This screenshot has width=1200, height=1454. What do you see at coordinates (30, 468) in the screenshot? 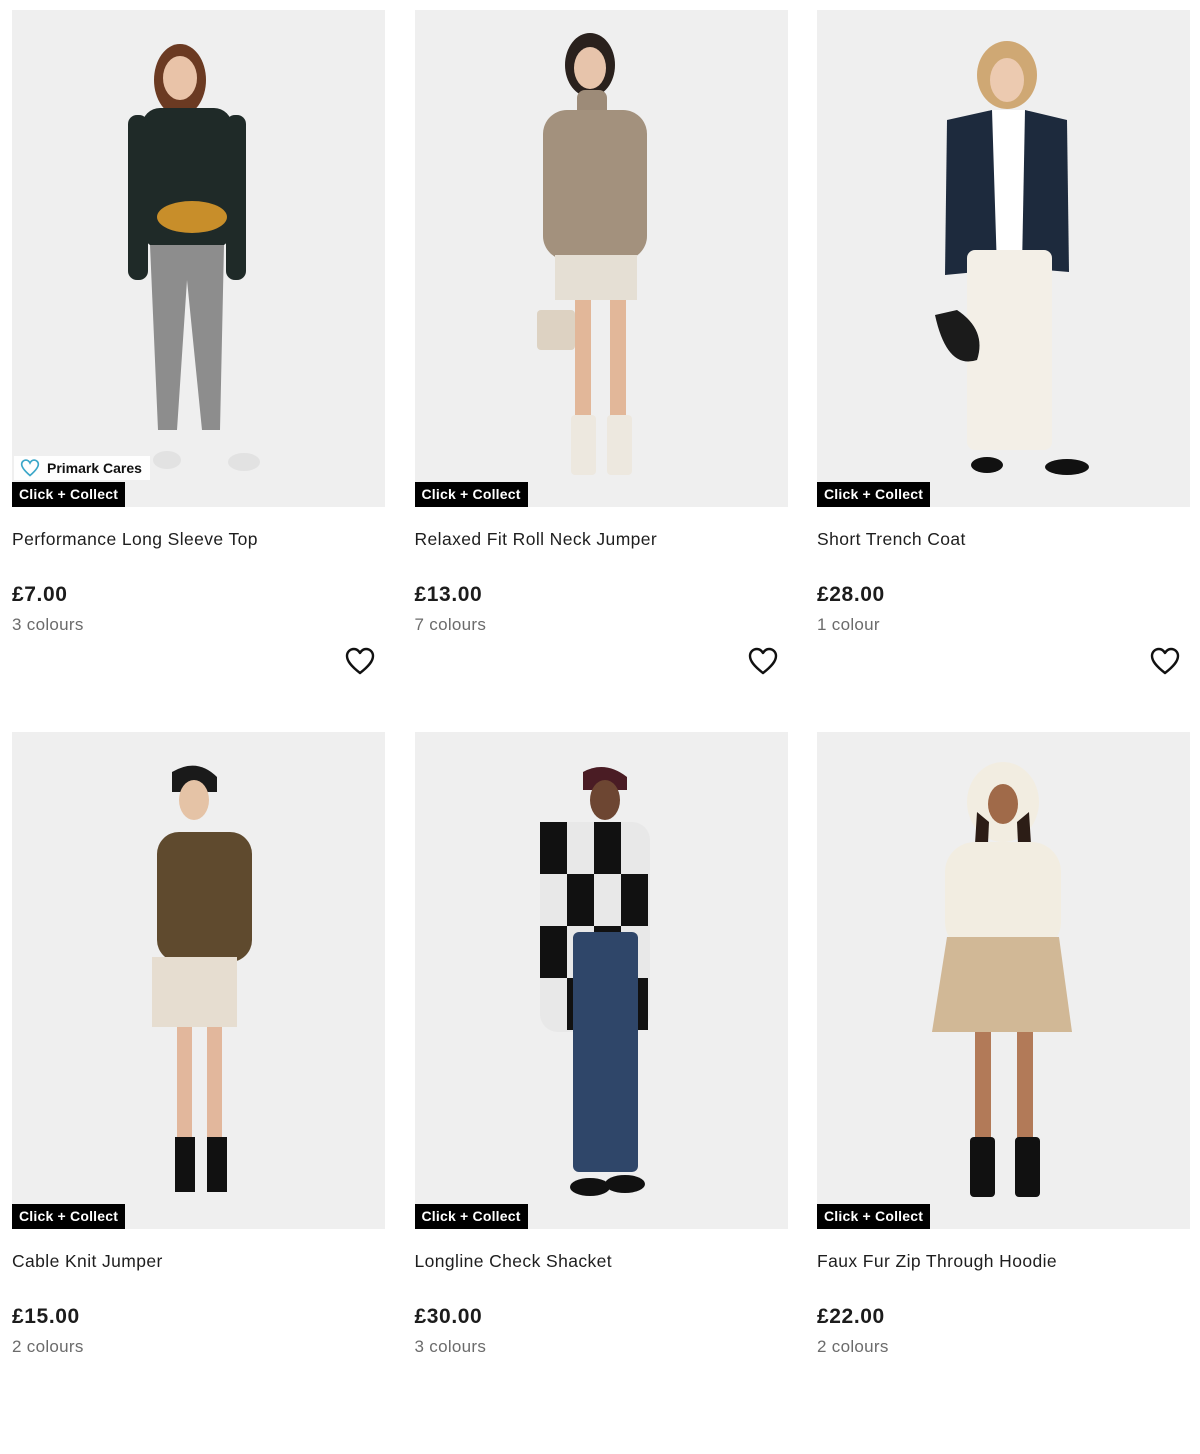
I see `heart-icon` at bounding box center [30, 468].